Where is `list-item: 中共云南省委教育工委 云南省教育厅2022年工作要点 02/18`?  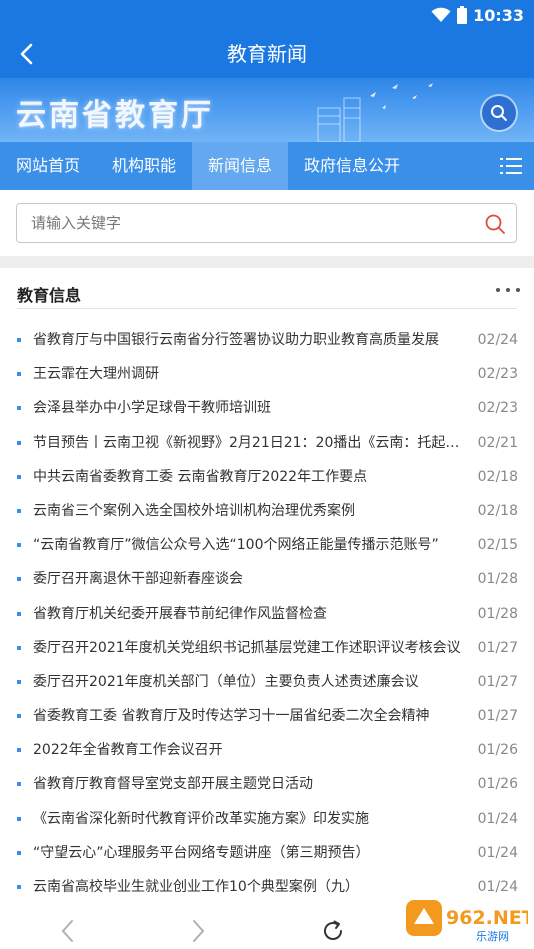 list-item: 中共云南省委教育工委 云南省教育厅2022年工作要点 02/18 is located at coordinates (267, 476).